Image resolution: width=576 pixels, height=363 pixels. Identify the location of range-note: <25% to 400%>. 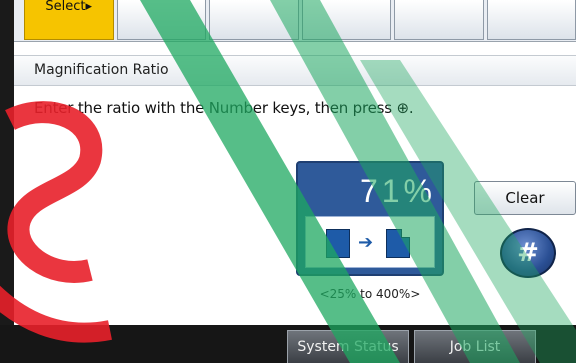
(370, 294).